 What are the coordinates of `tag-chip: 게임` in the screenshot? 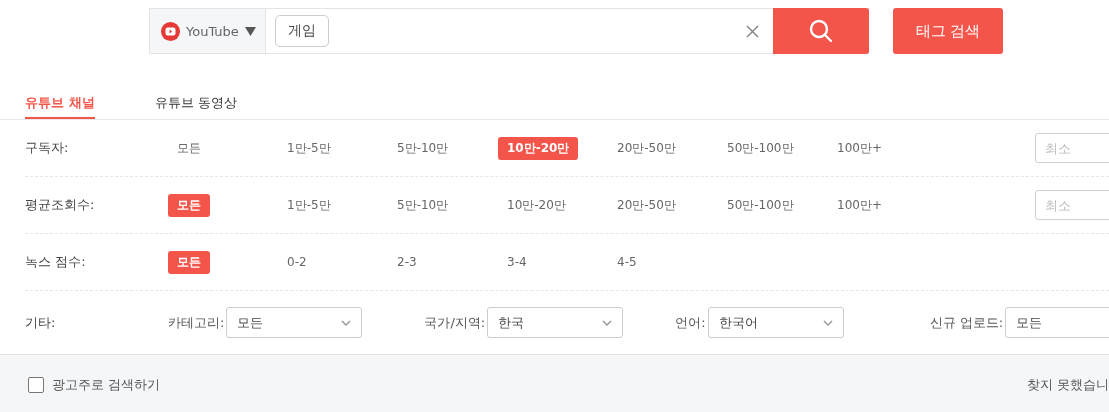 It's located at (302, 31).